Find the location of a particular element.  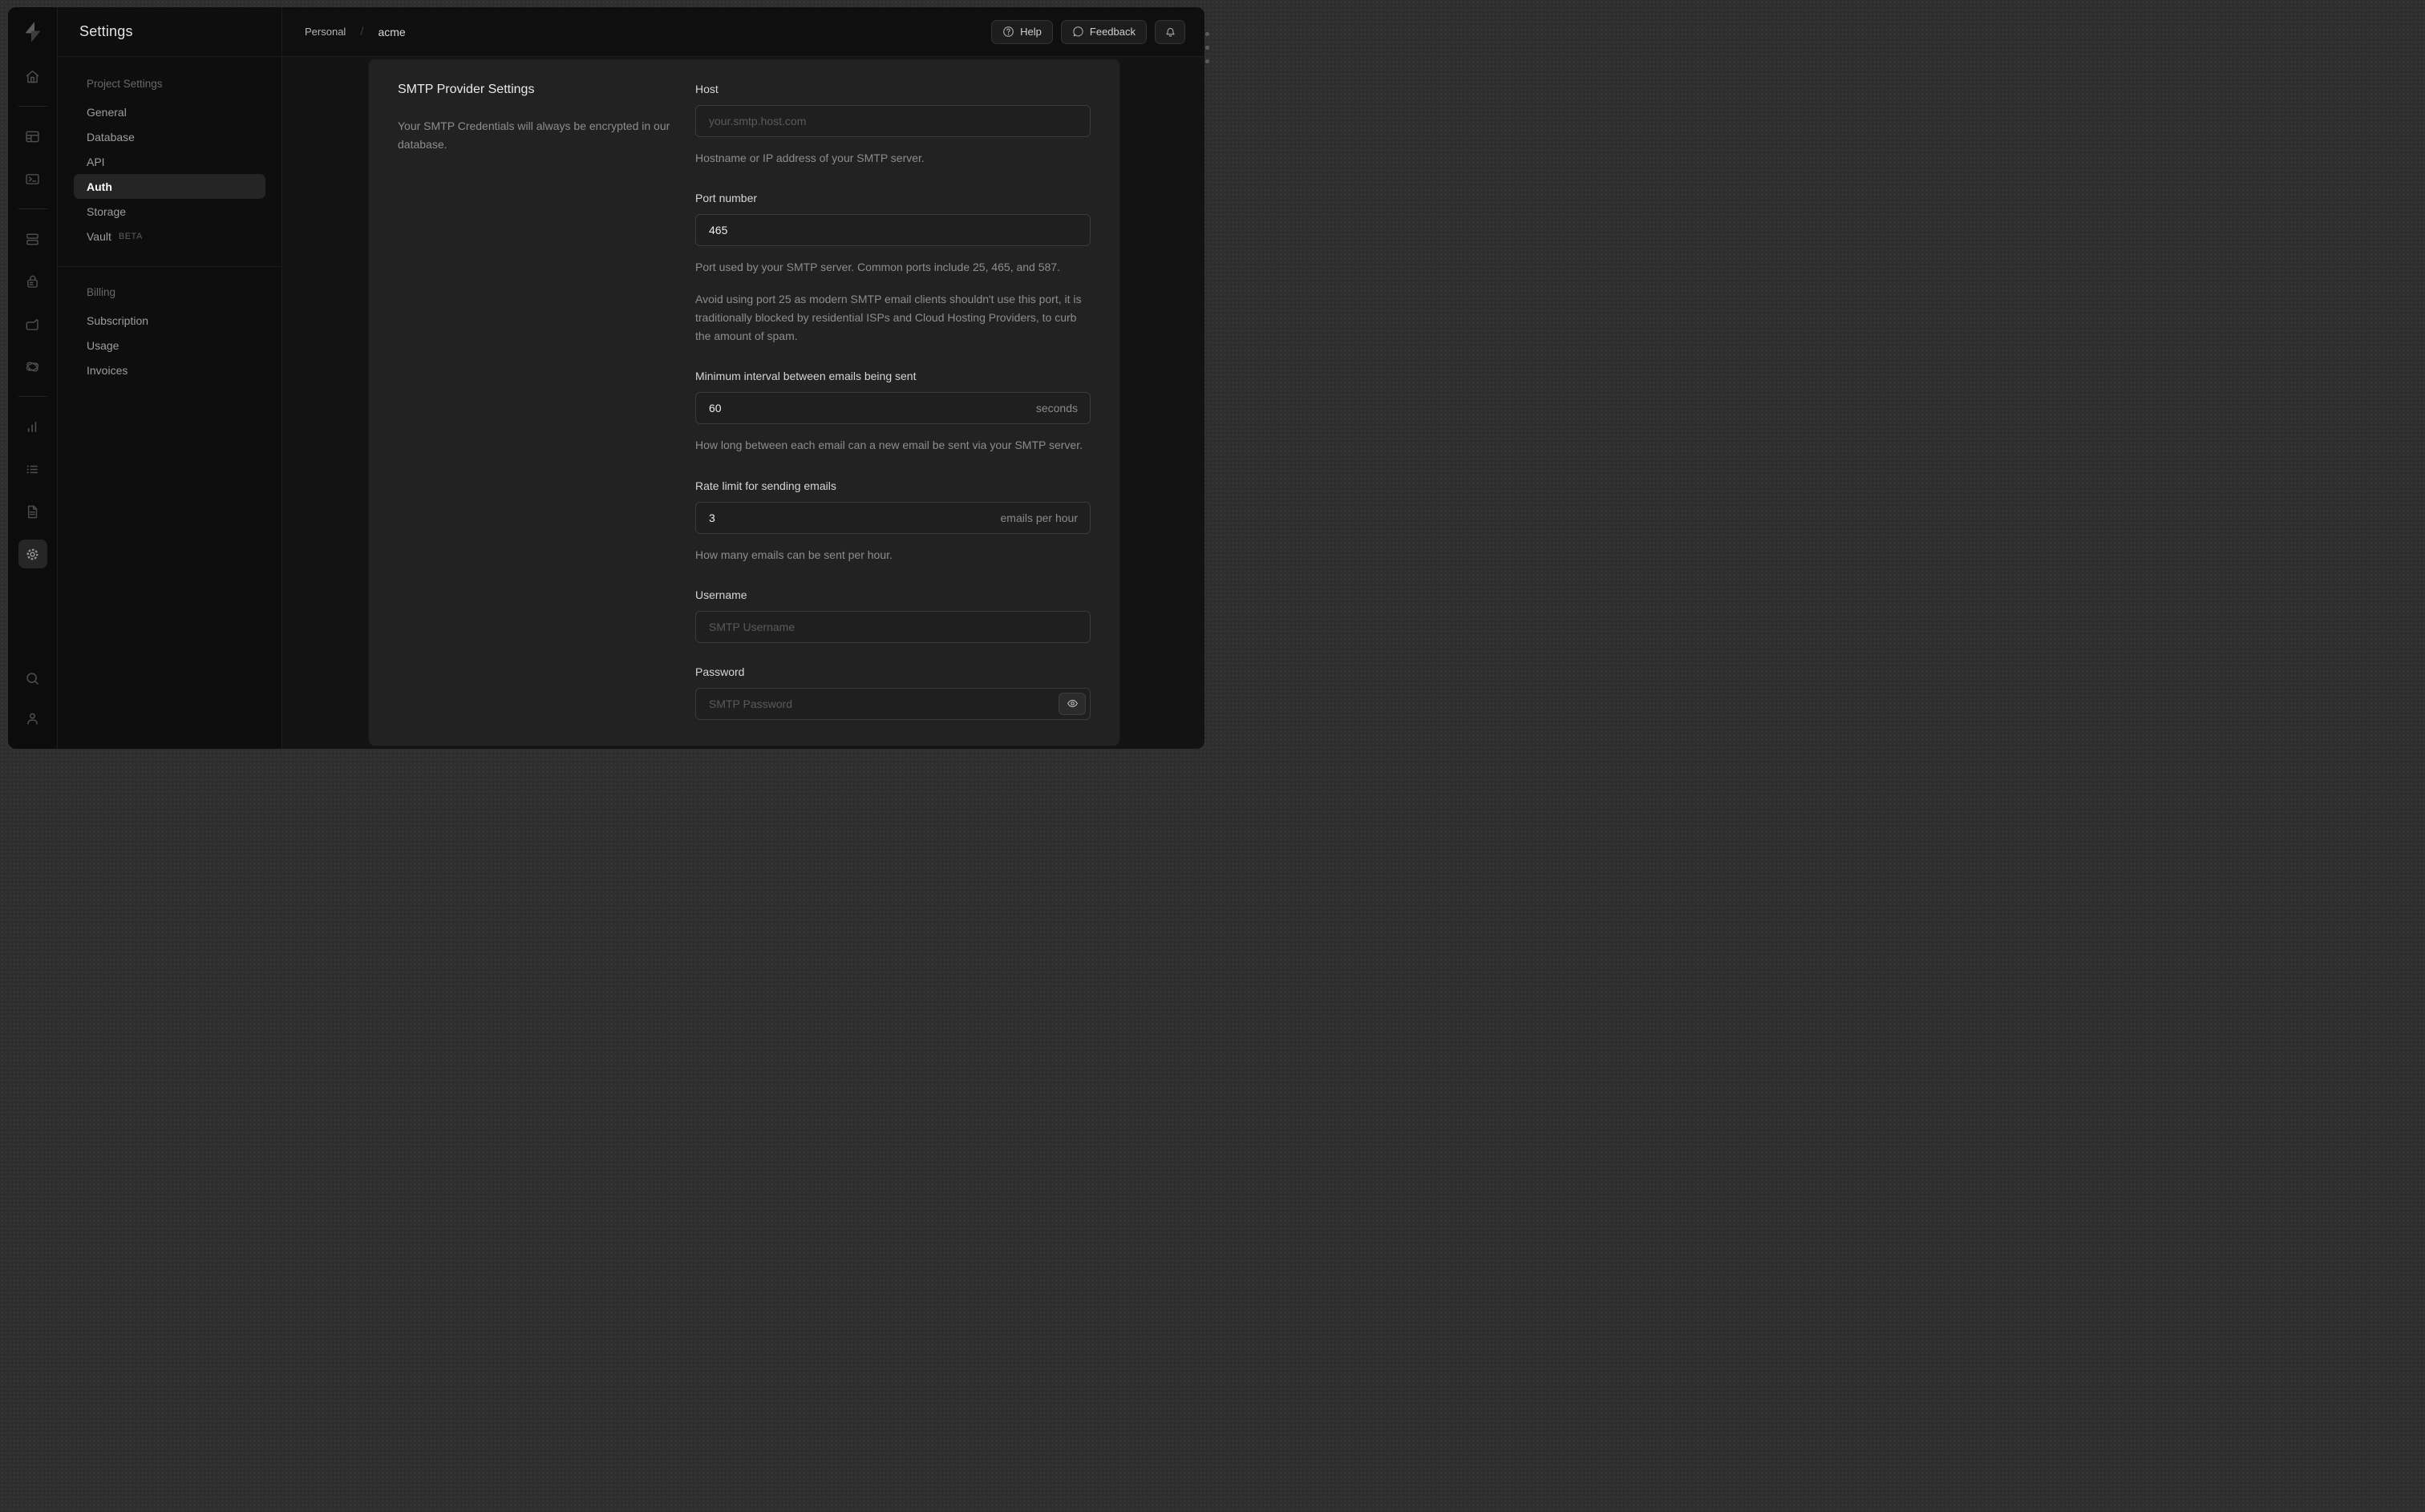

billing-nav: Billing Subscription Usage Invoices is located at coordinates (169, 324).